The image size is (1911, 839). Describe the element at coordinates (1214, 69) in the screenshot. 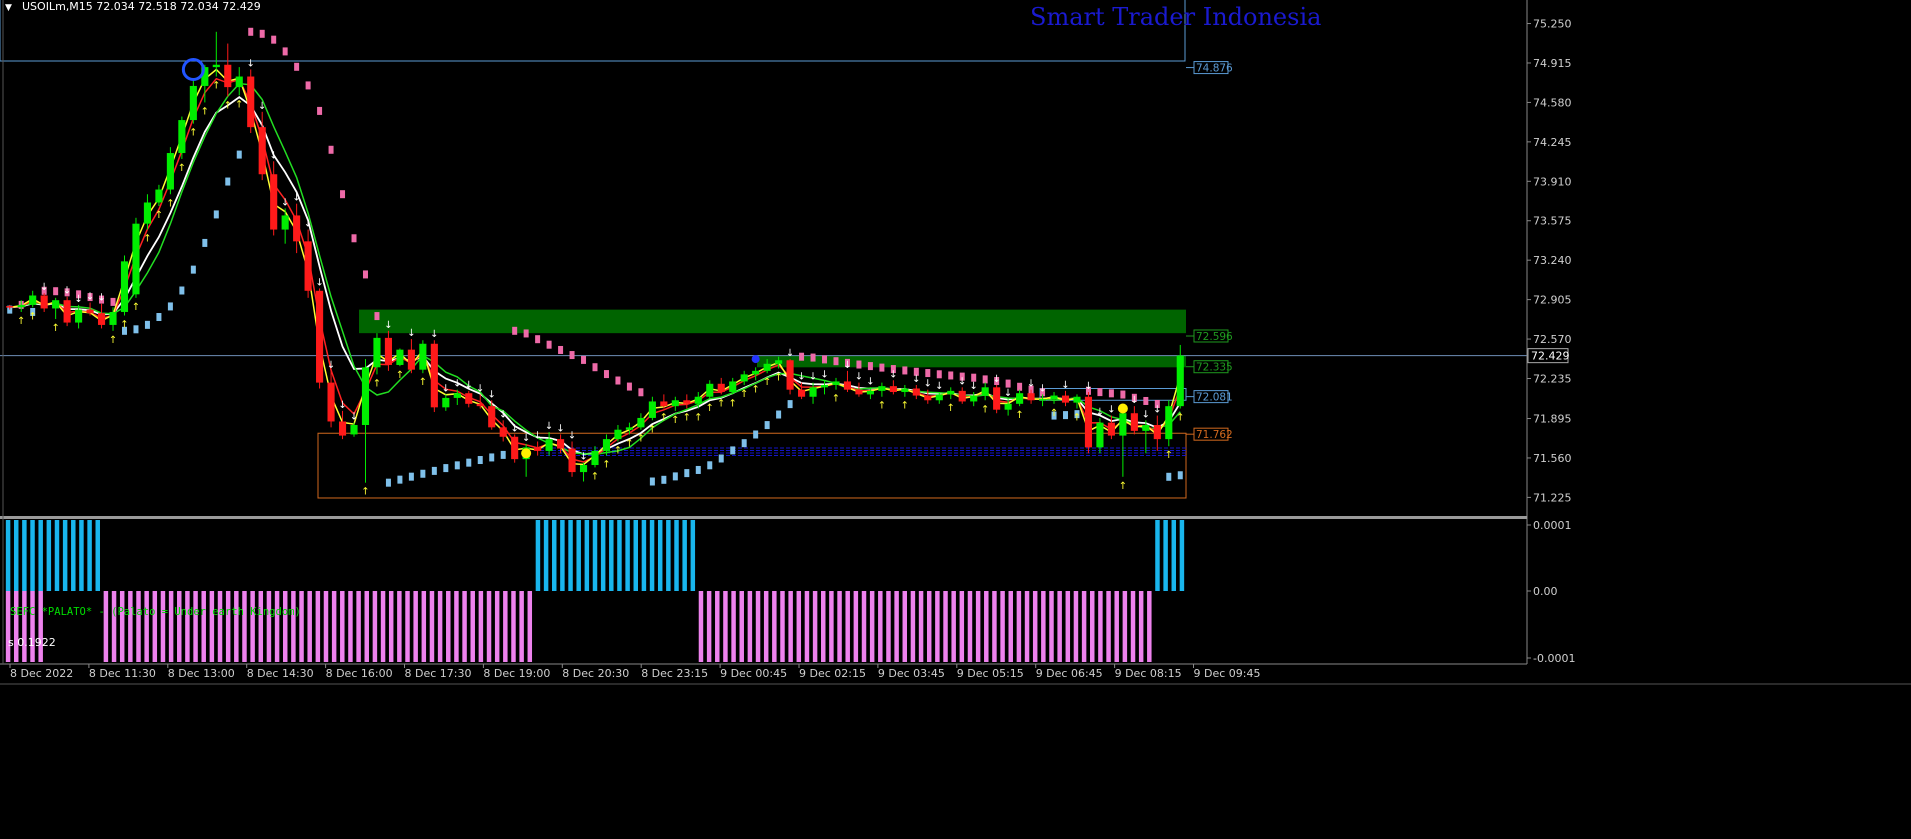

I see `level-tag-label: 74.876` at that location.